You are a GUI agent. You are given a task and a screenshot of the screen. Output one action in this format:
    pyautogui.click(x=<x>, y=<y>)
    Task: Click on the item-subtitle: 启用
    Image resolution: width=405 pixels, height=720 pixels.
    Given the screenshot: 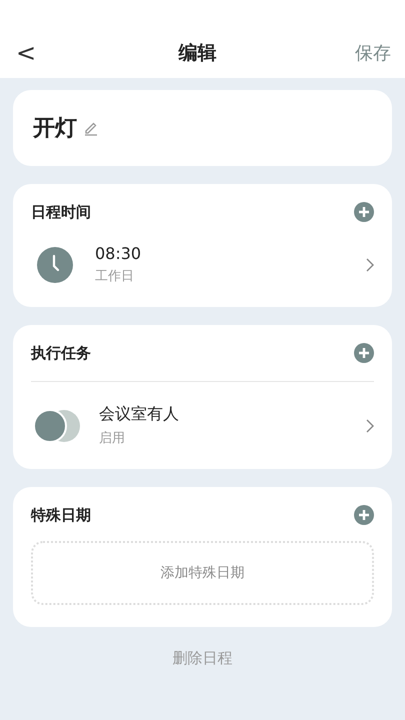 What is the action you would take?
    pyautogui.click(x=112, y=438)
    